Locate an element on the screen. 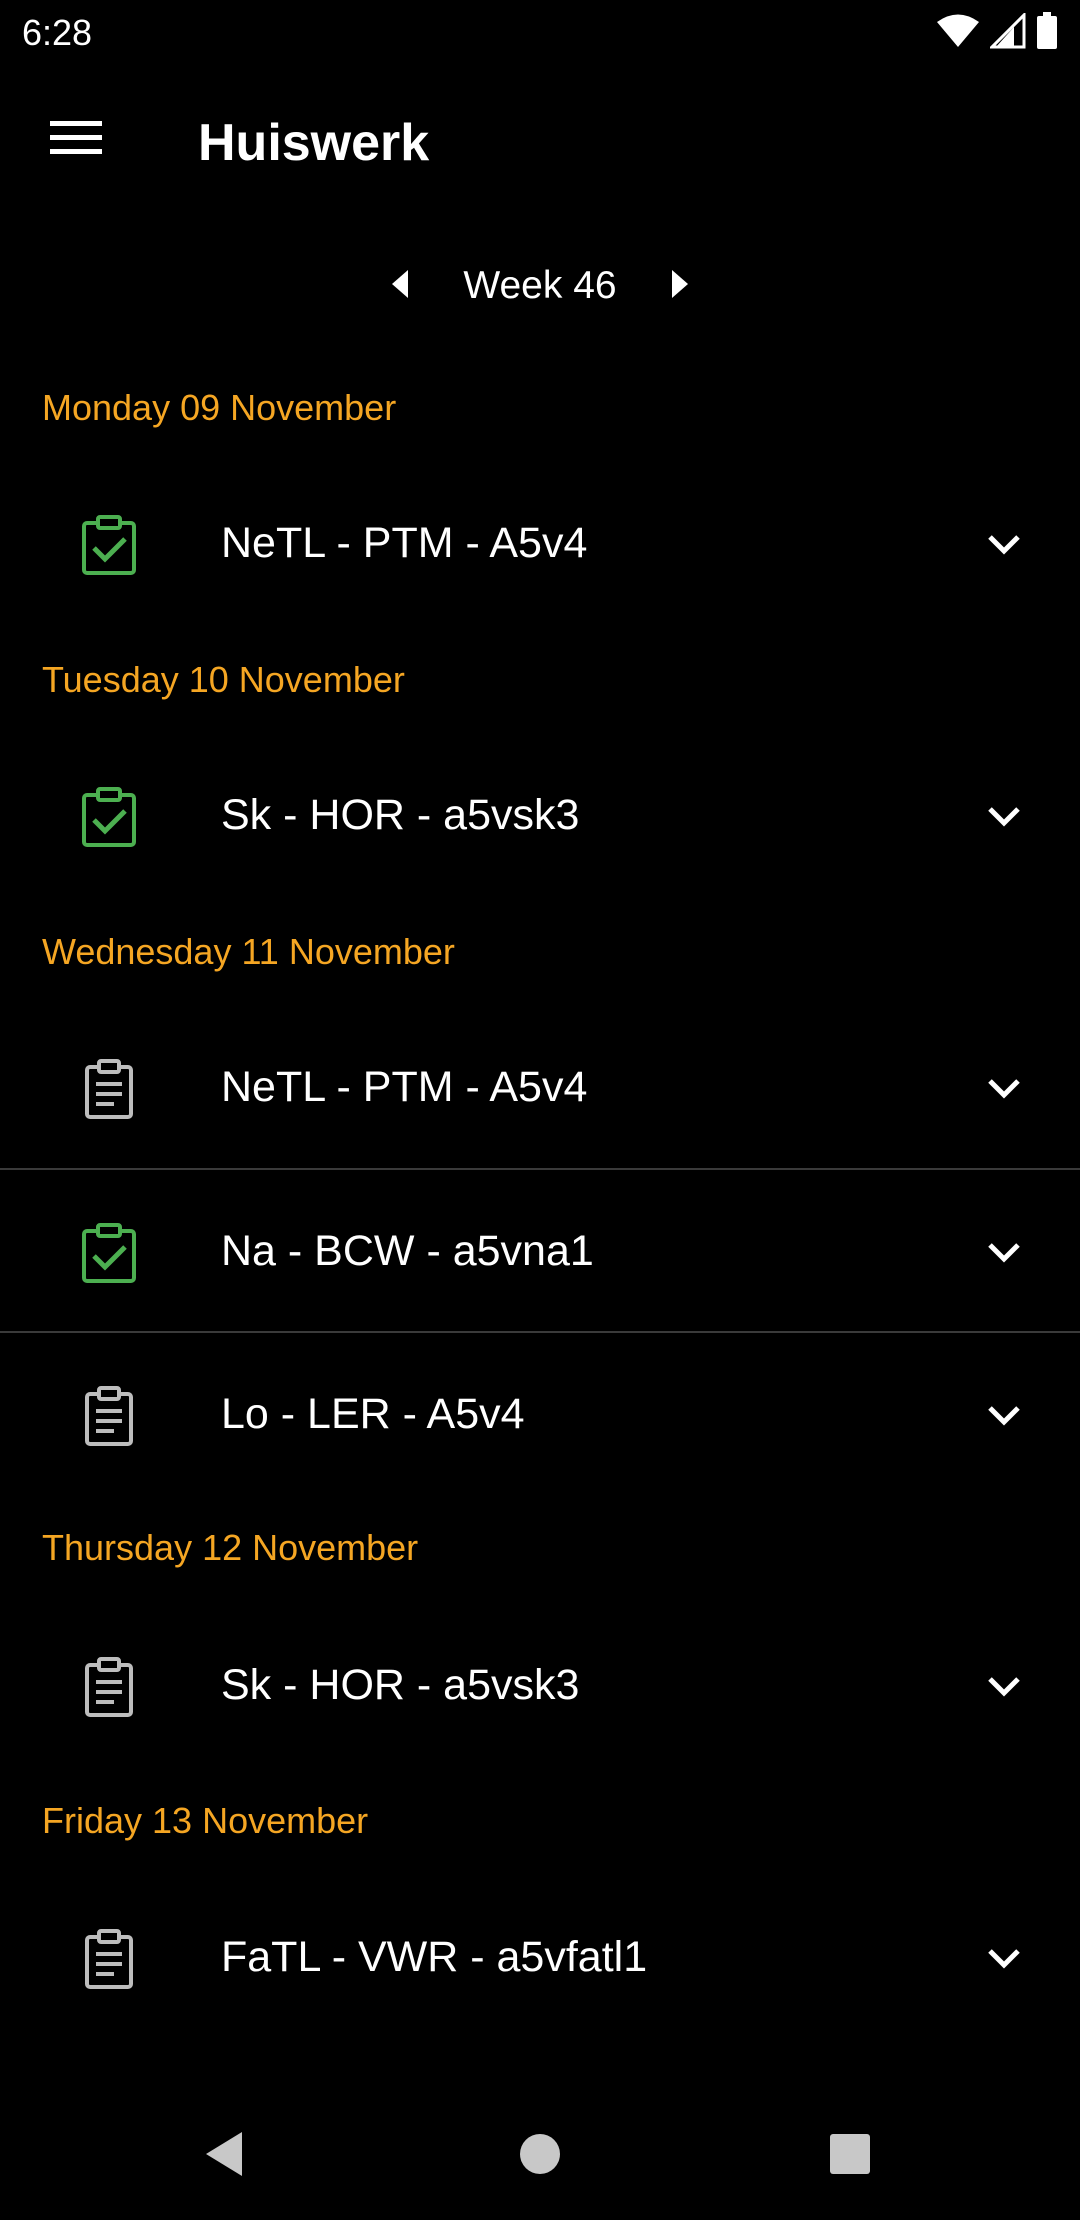 The height and width of the screenshot is (2220, 1080). week-label: Week 46 is located at coordinates (540, 285).